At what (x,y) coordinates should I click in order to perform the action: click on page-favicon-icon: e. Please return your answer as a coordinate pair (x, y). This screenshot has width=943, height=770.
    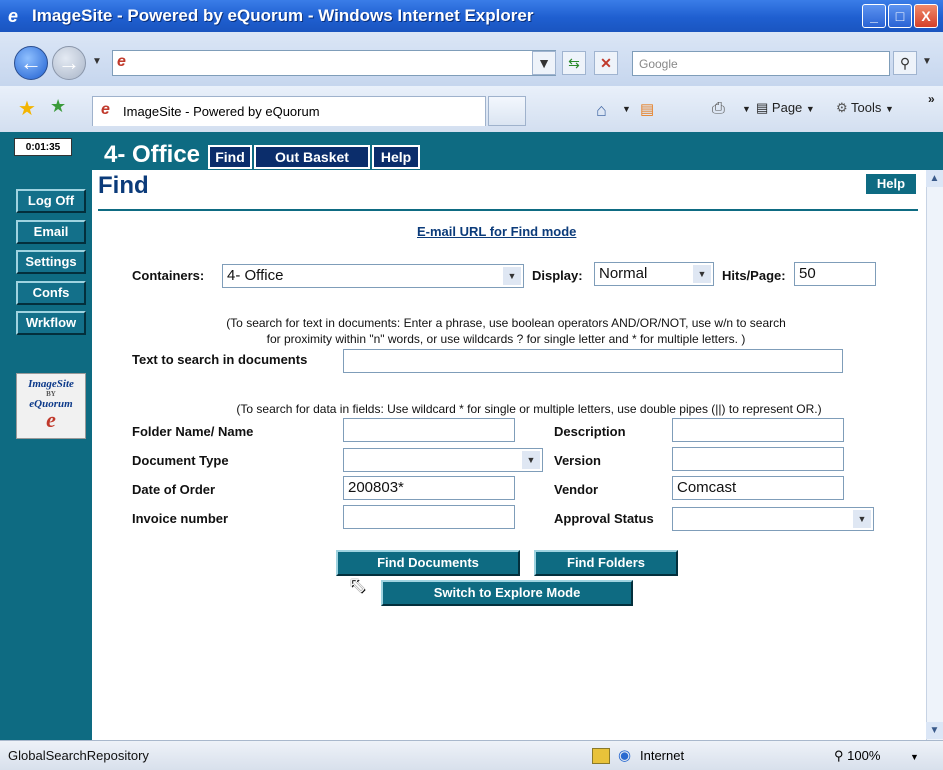
    Looking at the image, I should click on (121, 61).